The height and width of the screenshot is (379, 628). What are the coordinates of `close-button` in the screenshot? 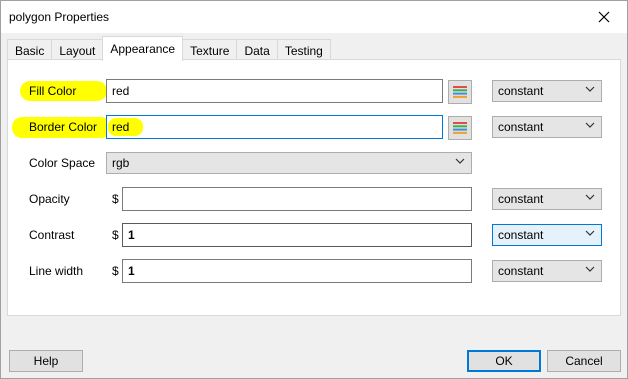 It's located at (604, 17).